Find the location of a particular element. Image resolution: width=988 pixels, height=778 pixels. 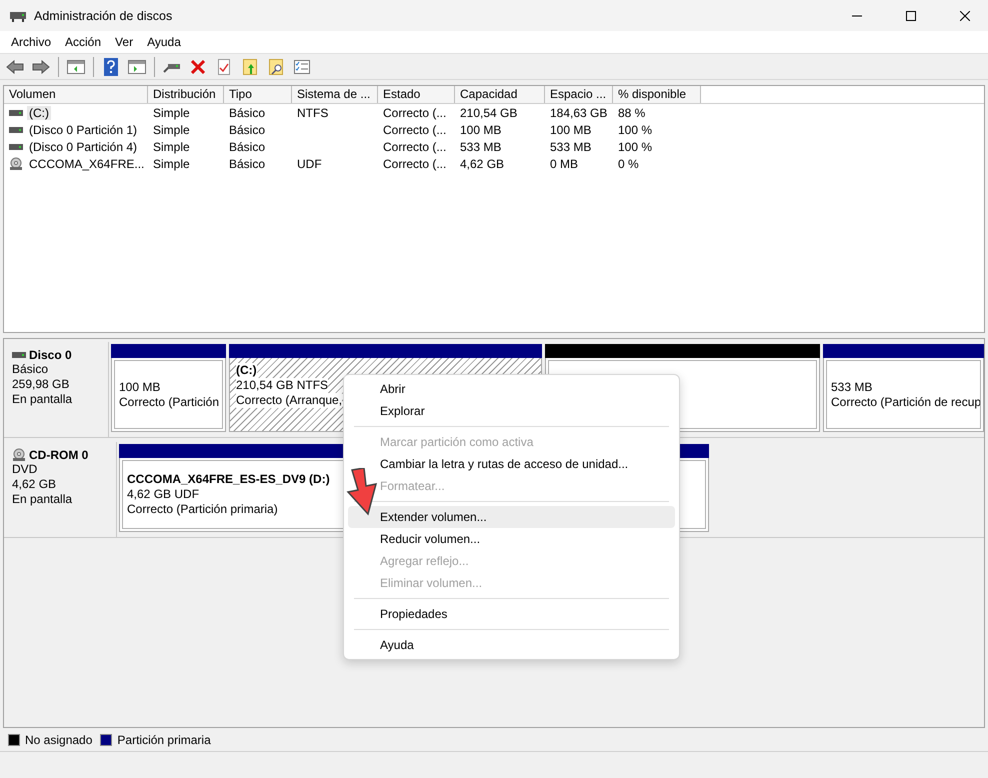

table-cell: 0 MB is located at coordinates (564, 163).